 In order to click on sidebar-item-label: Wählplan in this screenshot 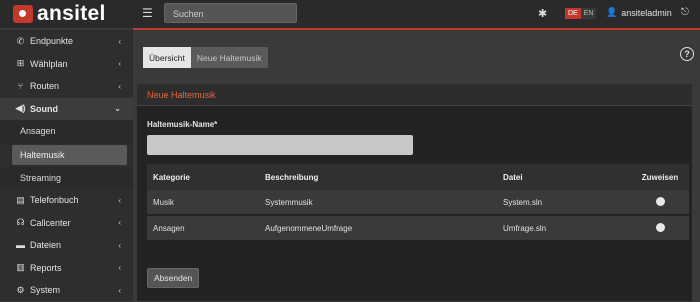, I will do `click(49, 63)`.